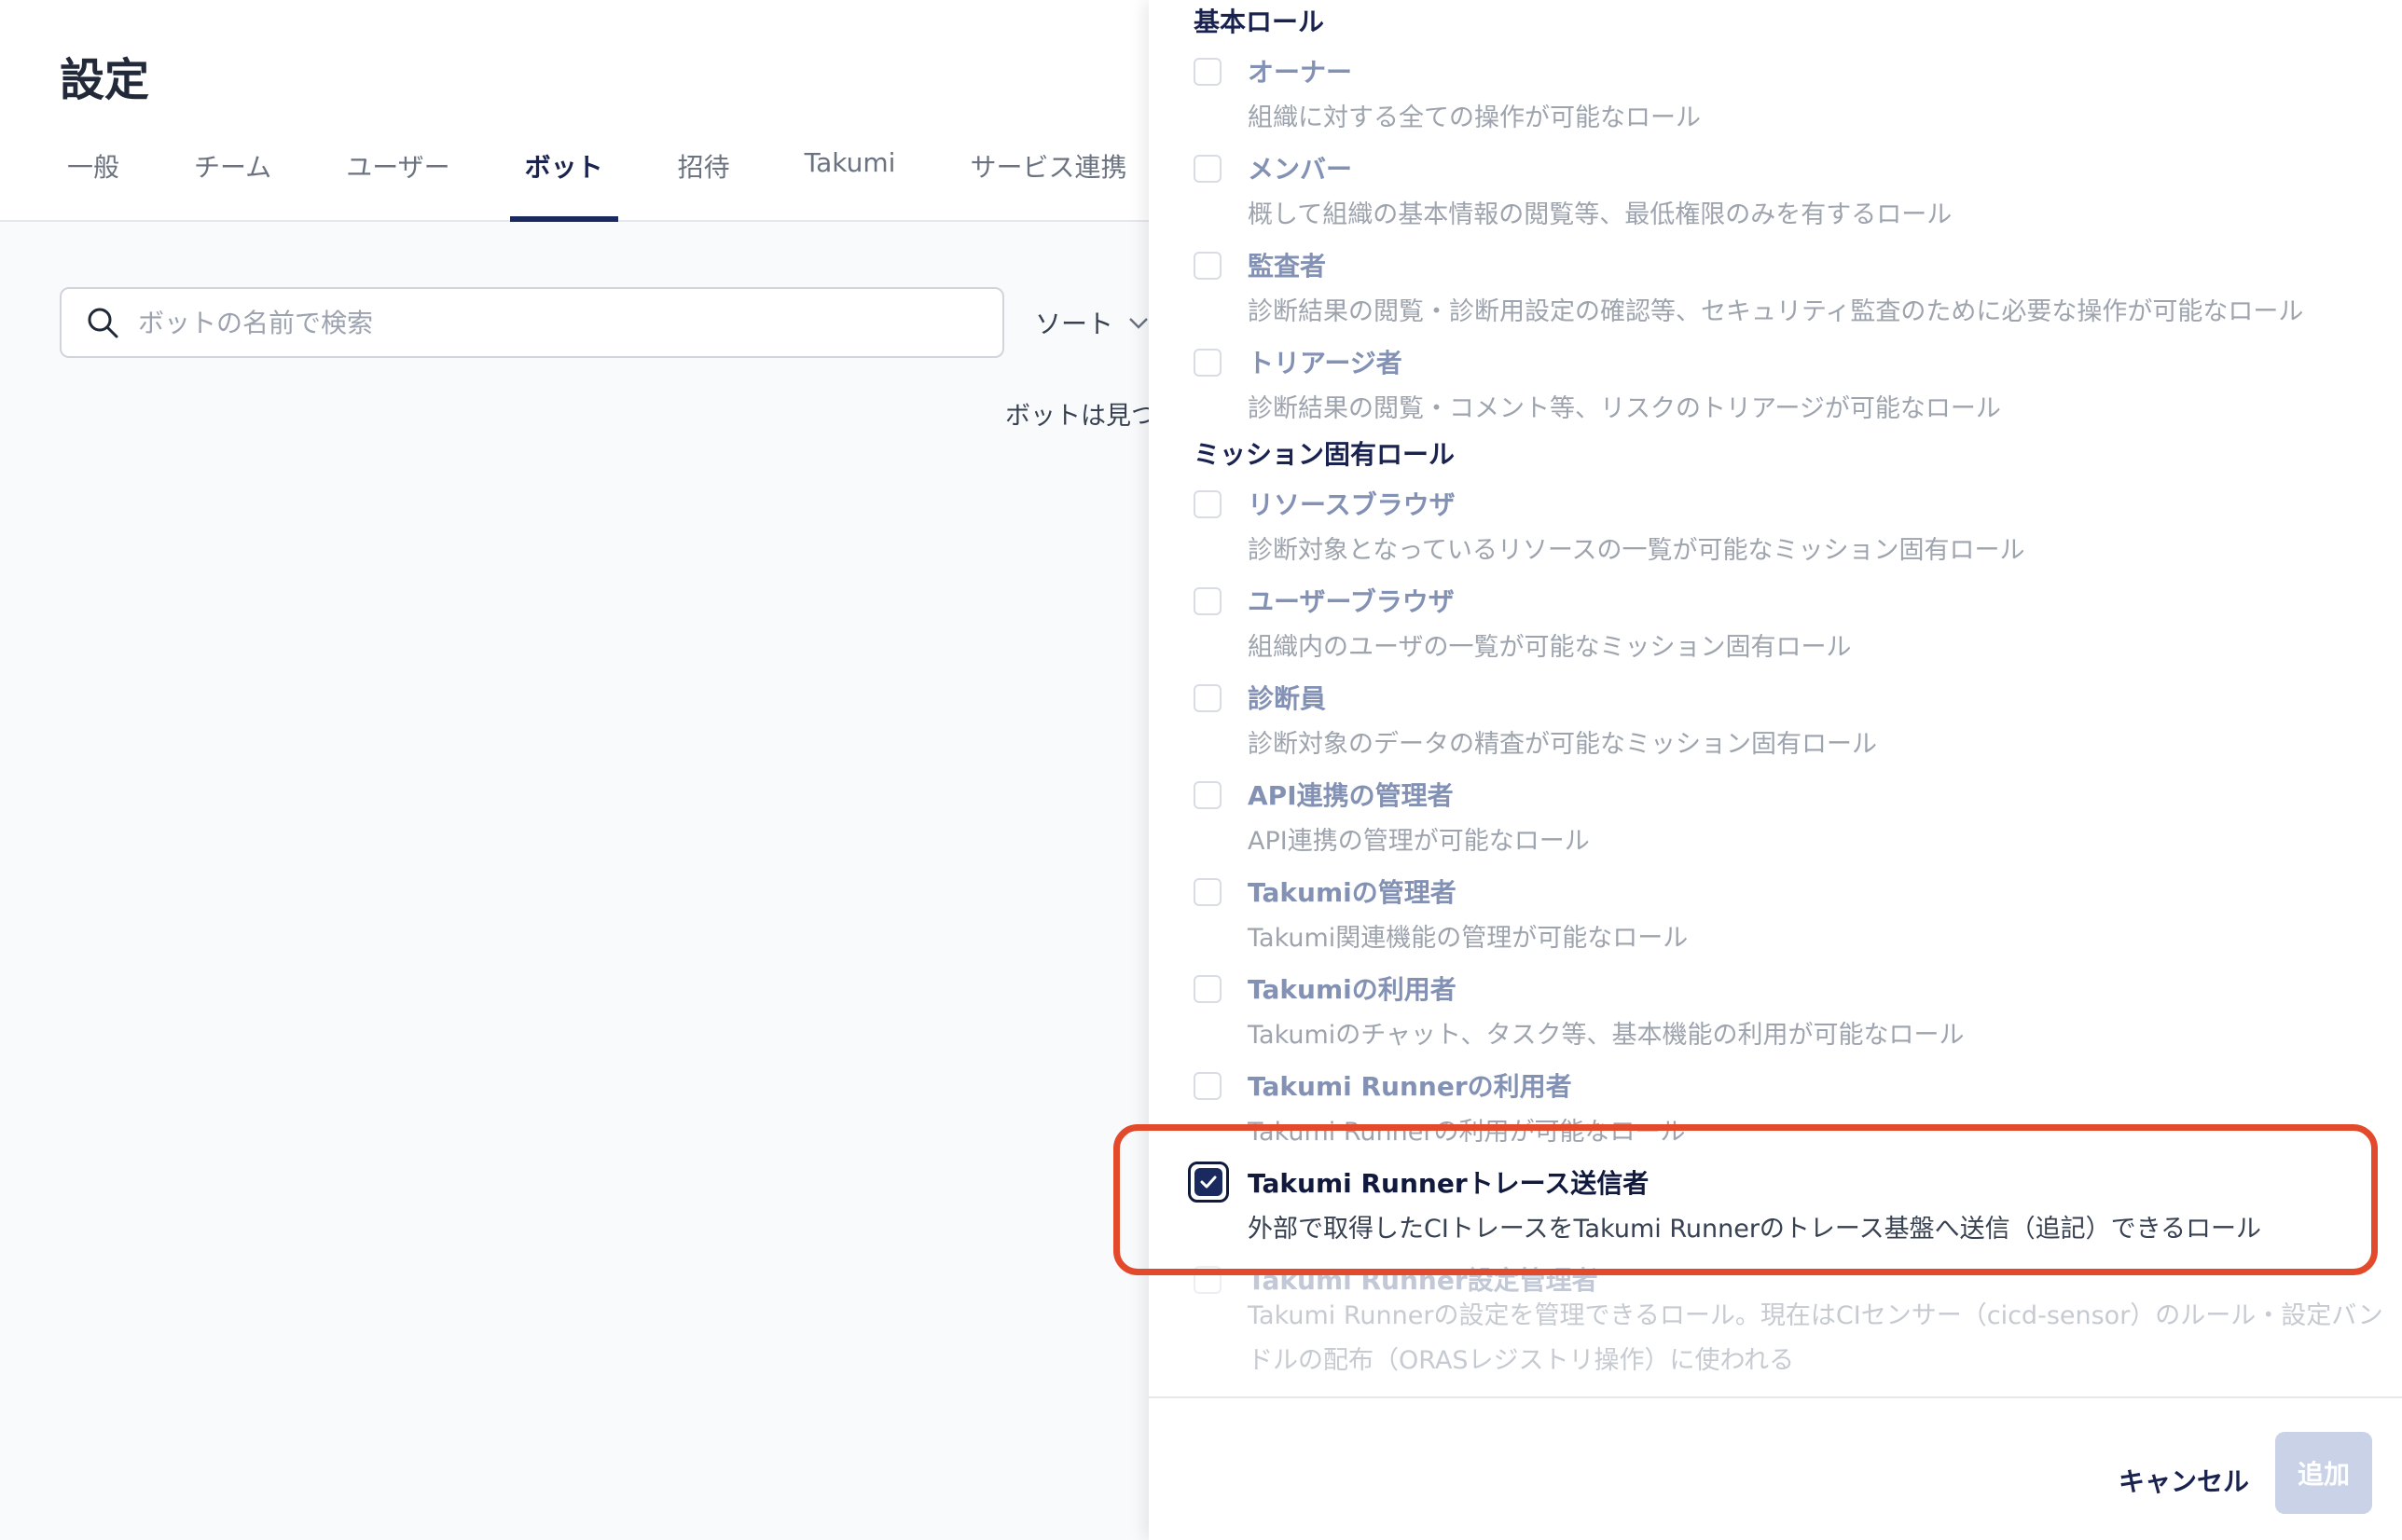 The height and width of the screenshot is (1540, 2402). I want to click on tab-users: ユーザー, so click(397, 181).